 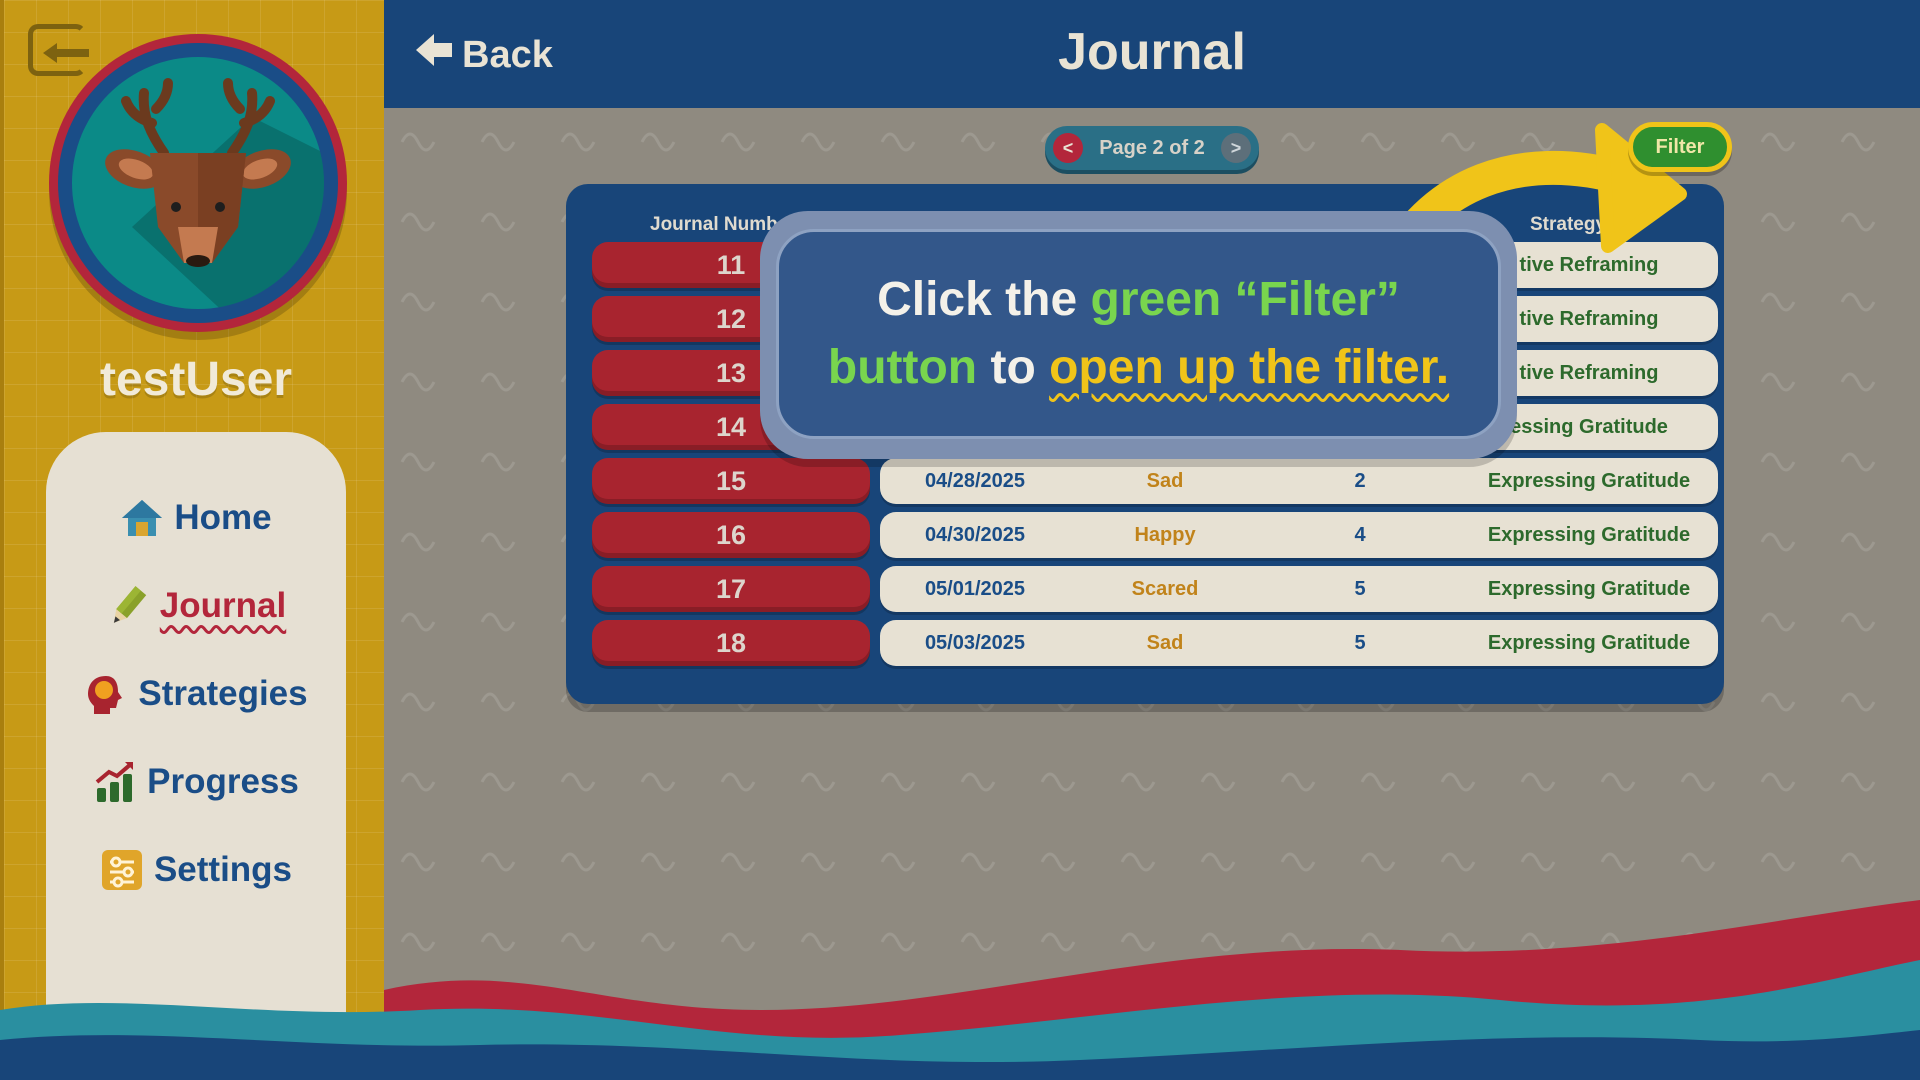 What do you see at coordinates (731, 589) in the screenshot?
I see `journal-number-button: 17` at bounding box center [731, 589].